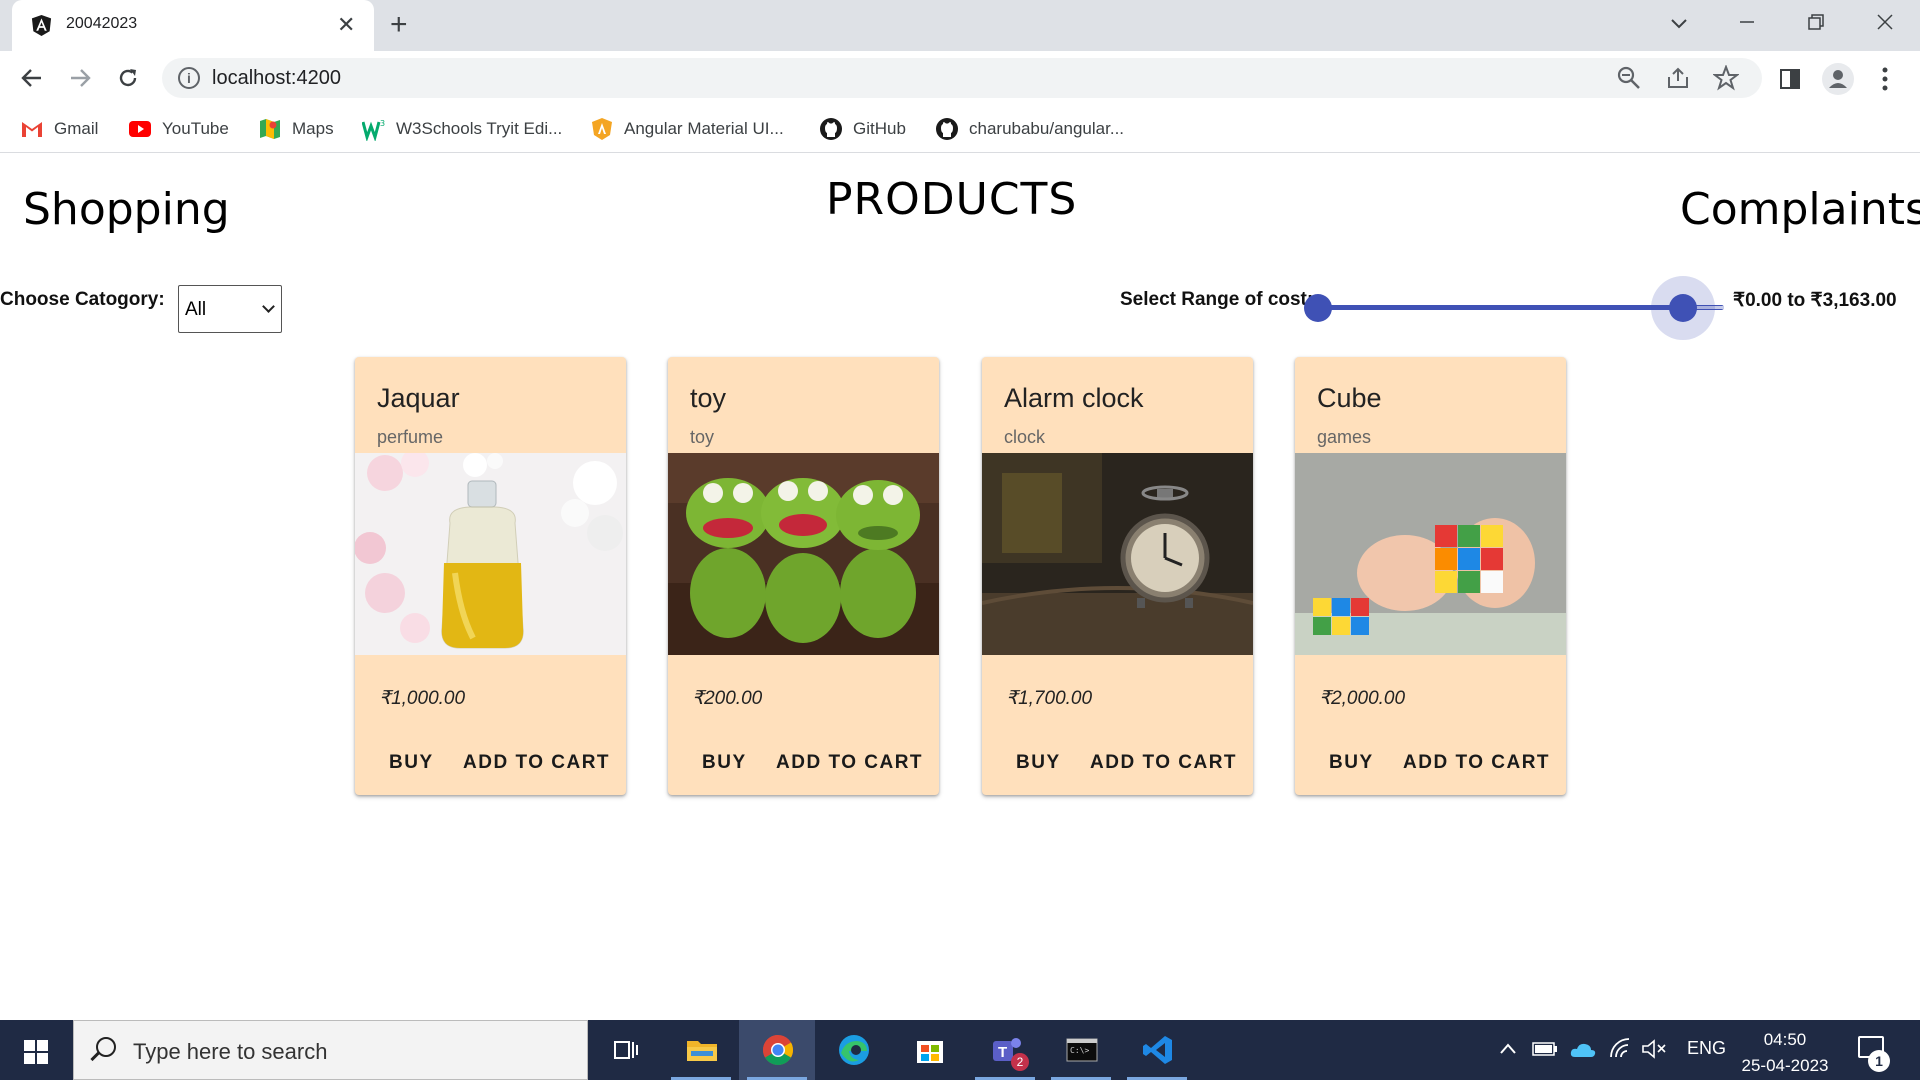 Image resolution: width=1920 pixels, height=1080 pixels. I want to click on angular-icon, so click(41, 25).